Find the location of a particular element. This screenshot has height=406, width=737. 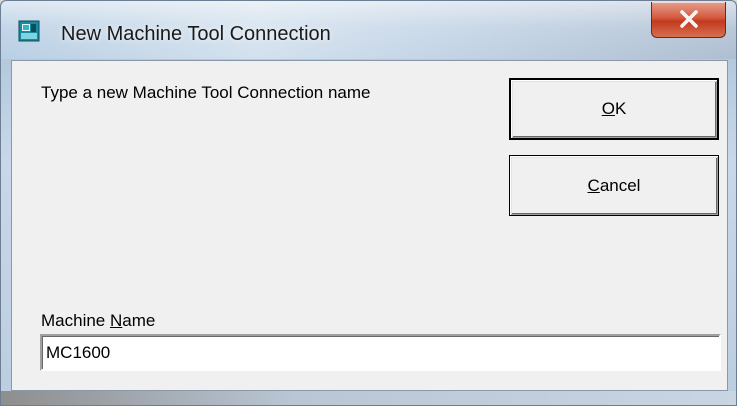

window-title: New Machine Tool Connection is located at coordinates (196, 34).